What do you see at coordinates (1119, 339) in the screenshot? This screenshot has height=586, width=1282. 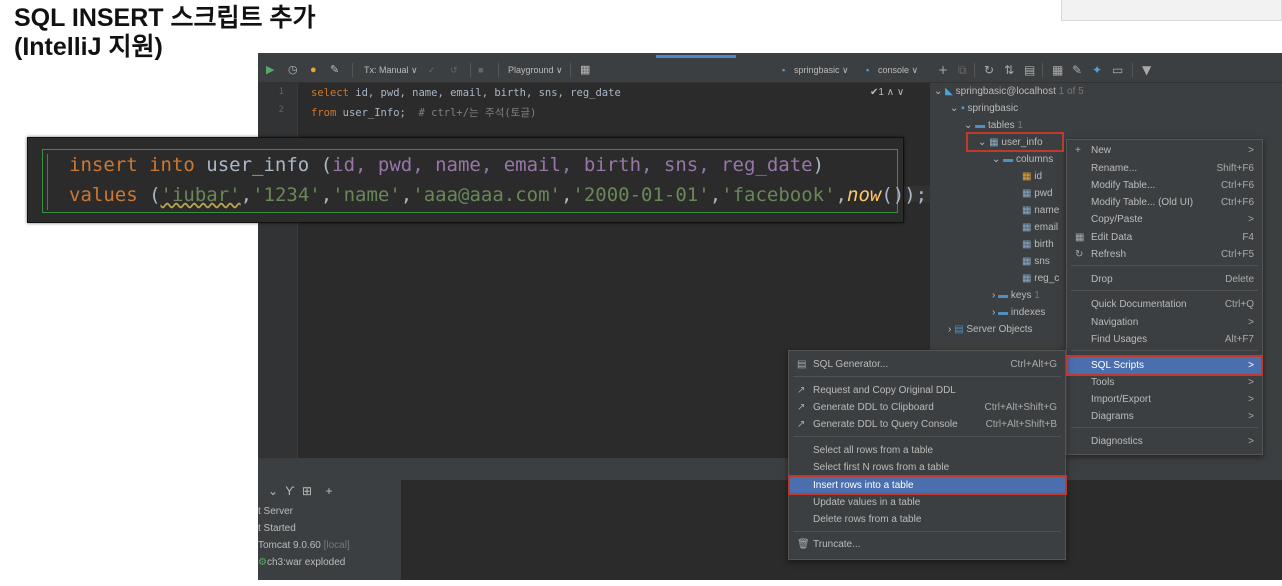 I see `menu-item-label: Find Usages` at bounding box center [1119, 339].